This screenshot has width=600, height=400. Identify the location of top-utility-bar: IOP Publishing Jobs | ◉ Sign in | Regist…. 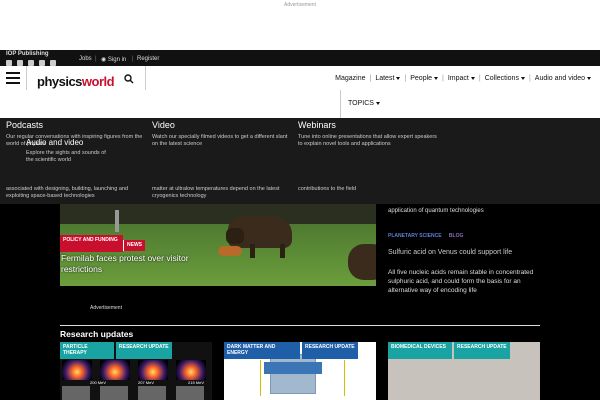
(300, 58).